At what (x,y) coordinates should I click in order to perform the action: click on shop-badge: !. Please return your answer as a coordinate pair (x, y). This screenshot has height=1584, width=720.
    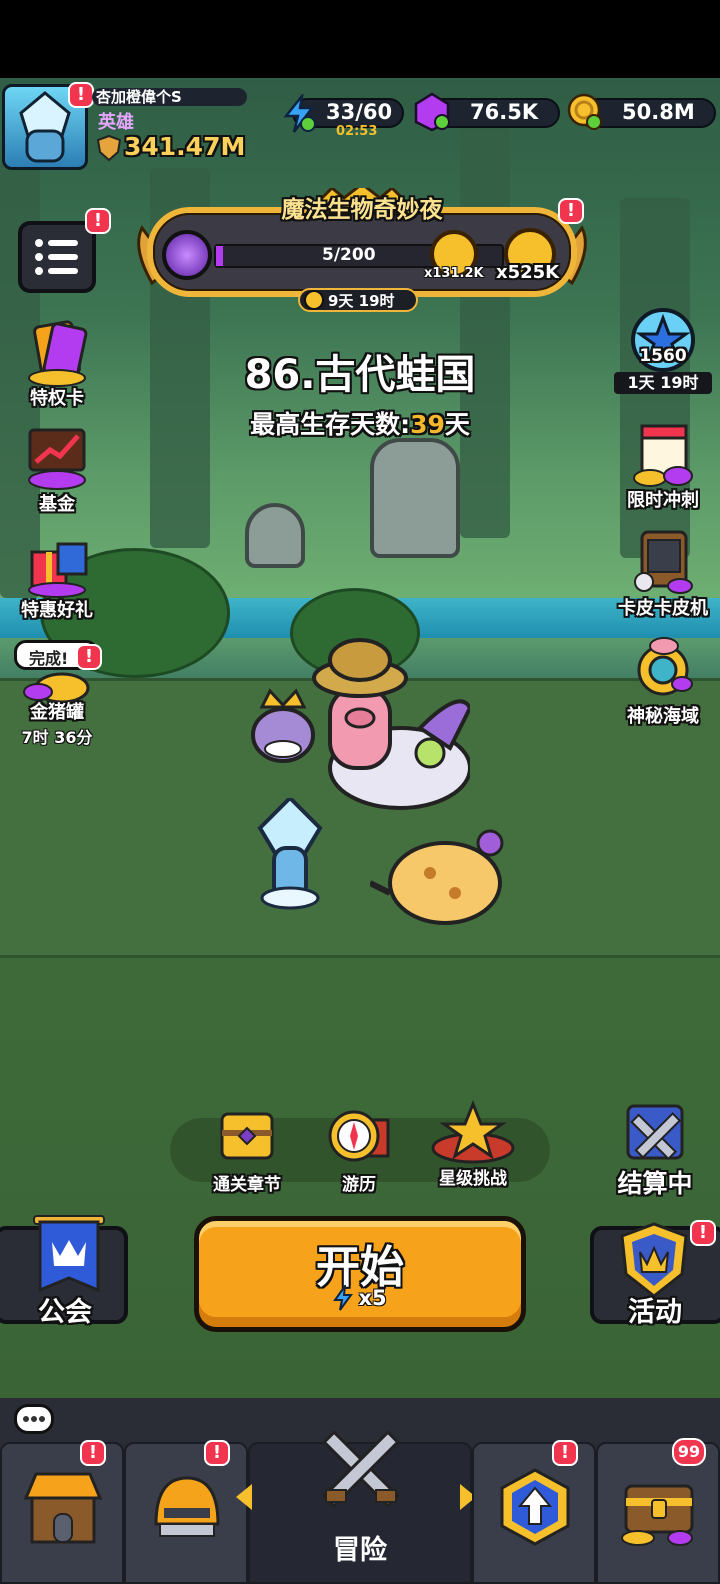
    Looking at the image, I should click on (93, 1453).